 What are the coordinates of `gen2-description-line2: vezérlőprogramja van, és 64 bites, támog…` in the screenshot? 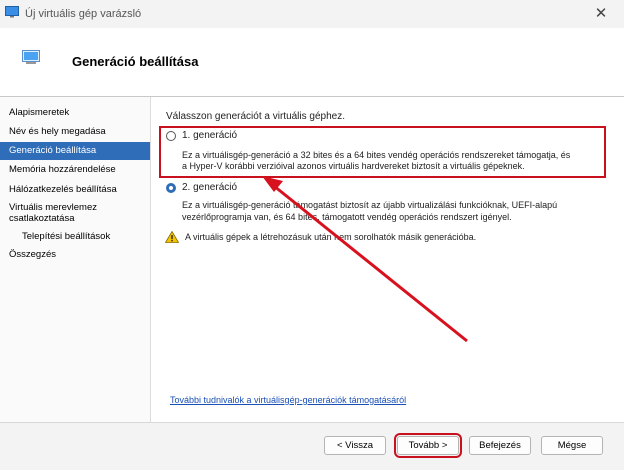 It's located at (347, 217).